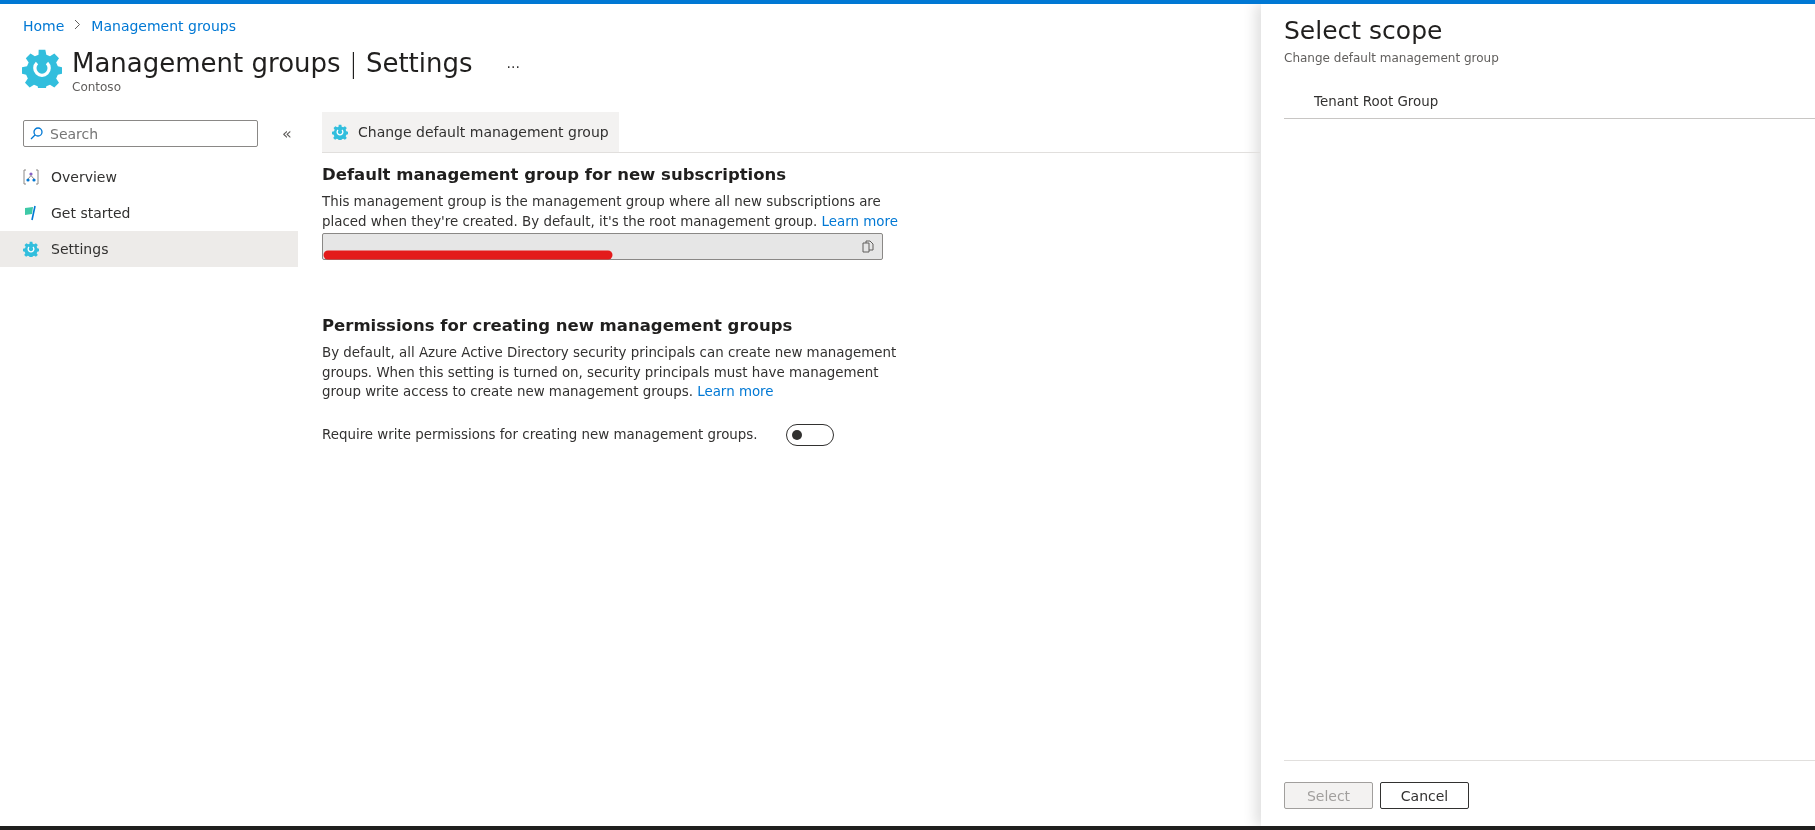 The width and height of the screenshot is (1815, 830). What do you see at coordinates (610, 372) in the screenshot?
I see `section-description: By default, all Azure Active Directory security principals can create new management groups. When this setting is turned on, security principals must have management group write access to create new management groups. Learn more` at bounding box center [610, 372].